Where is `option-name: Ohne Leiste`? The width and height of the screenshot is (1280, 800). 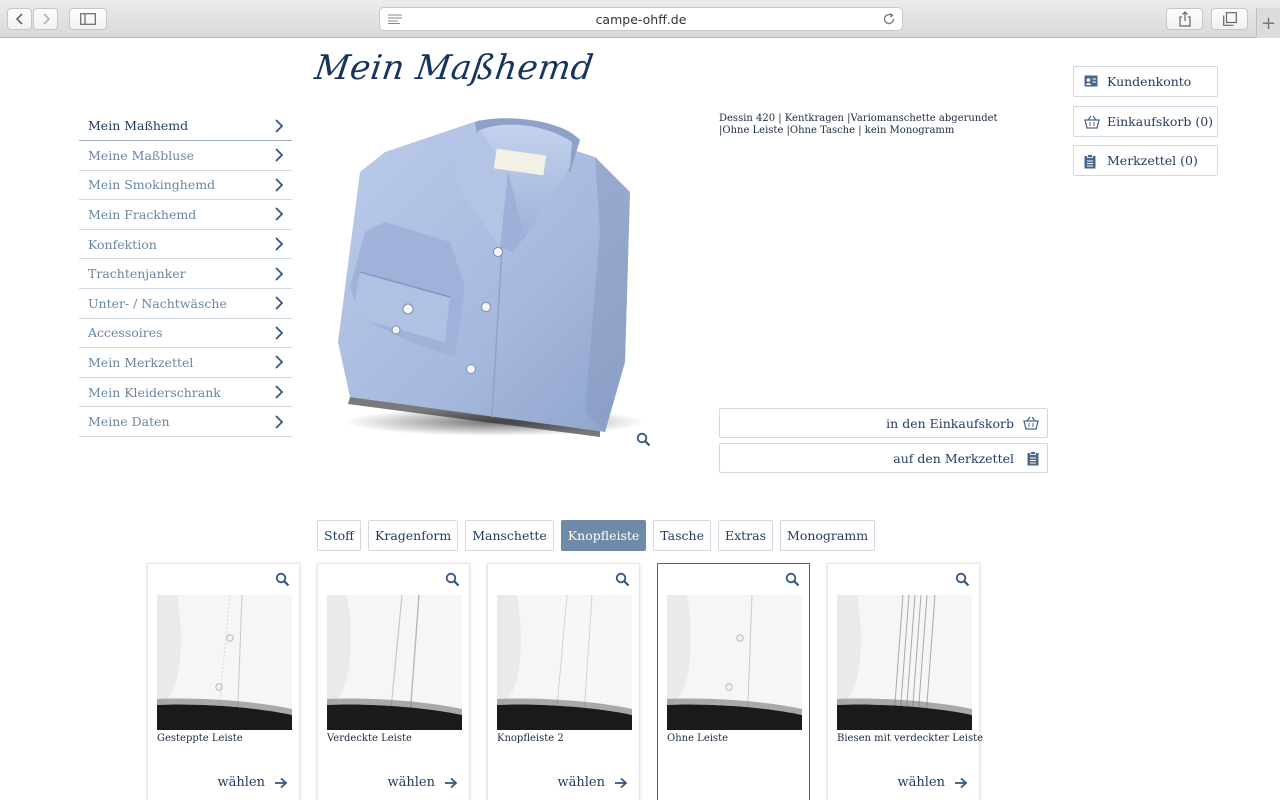 option-name: Ohne Leiste is located at coordinates (698, 738).